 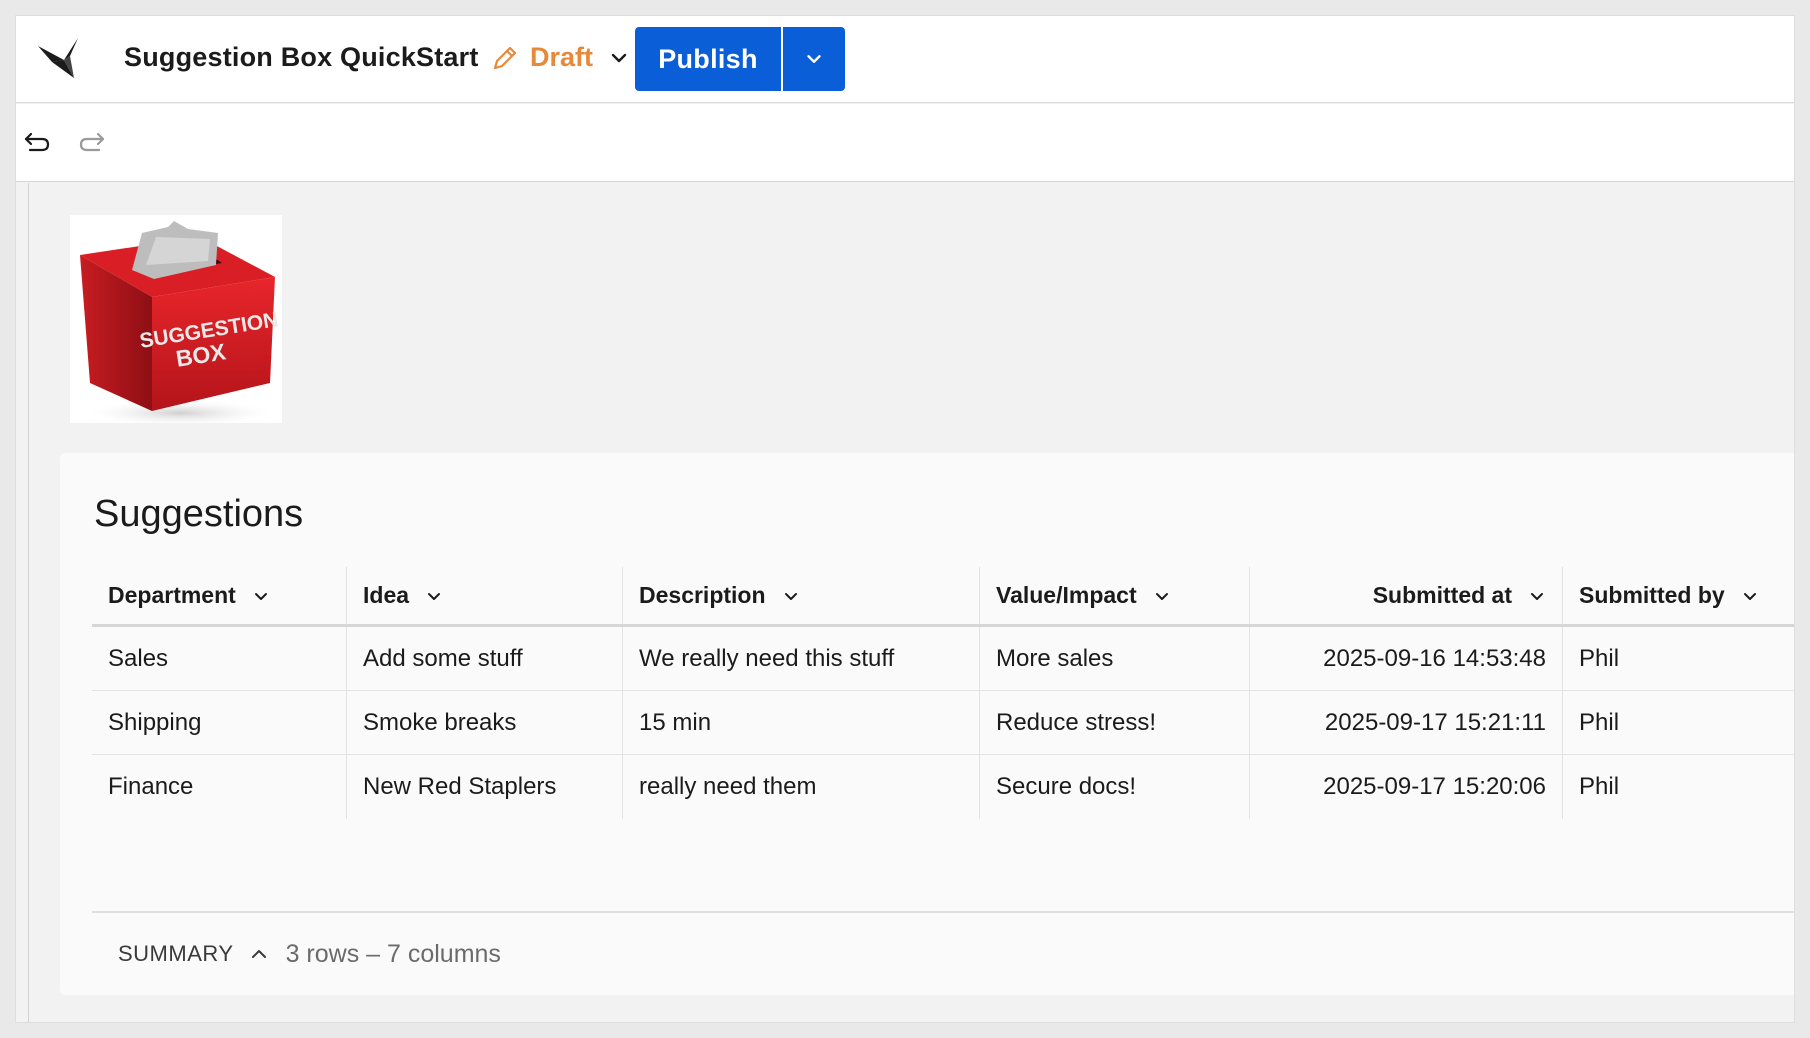 What do you see at coordinates (219, 722) in the screenshot?
I see `table-cell: Shipping` at bounding box center [219, 722].